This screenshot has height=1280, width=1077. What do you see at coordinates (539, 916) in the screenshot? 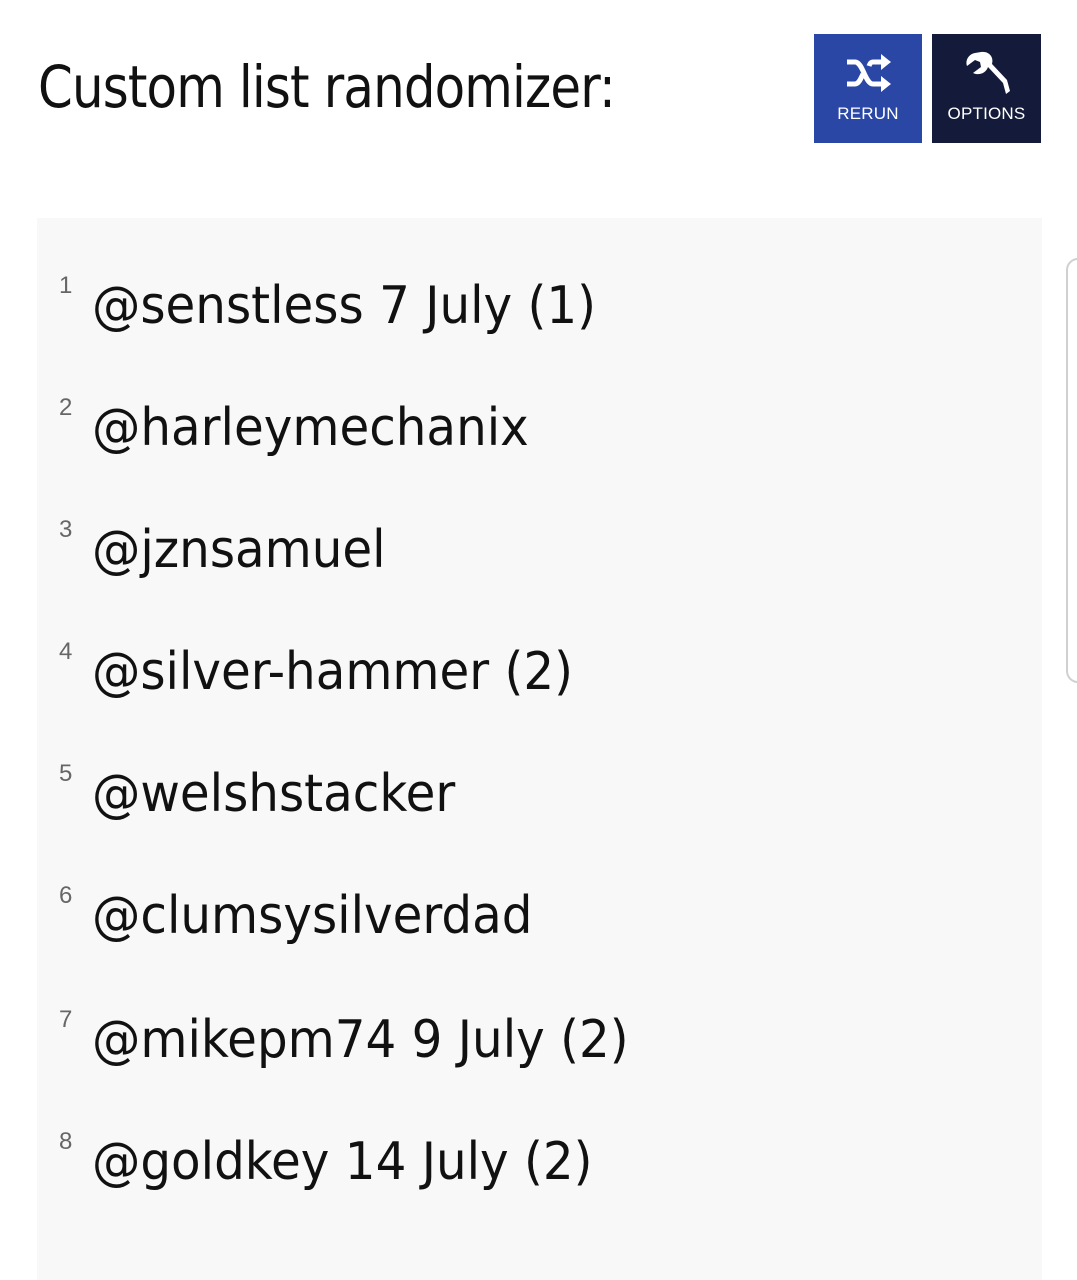
I see `list-item: 6 @clumsysilverdad` at bounding box center [539, 916].